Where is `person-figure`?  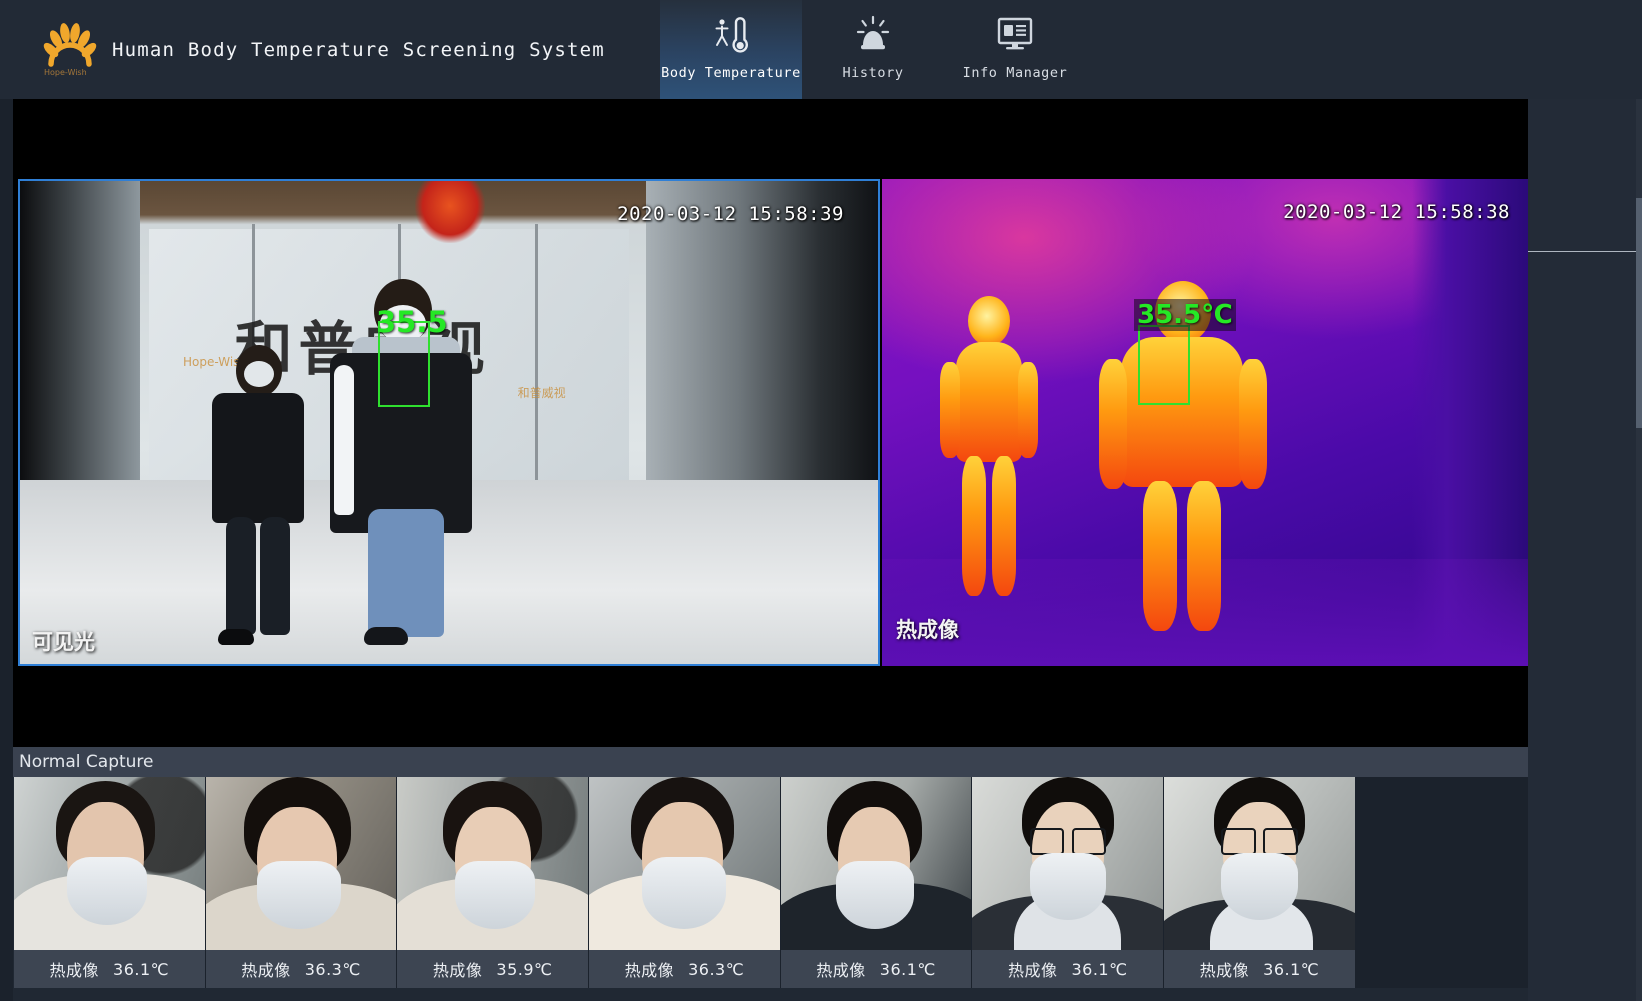 person-figure is located at coordinates (257, 497).